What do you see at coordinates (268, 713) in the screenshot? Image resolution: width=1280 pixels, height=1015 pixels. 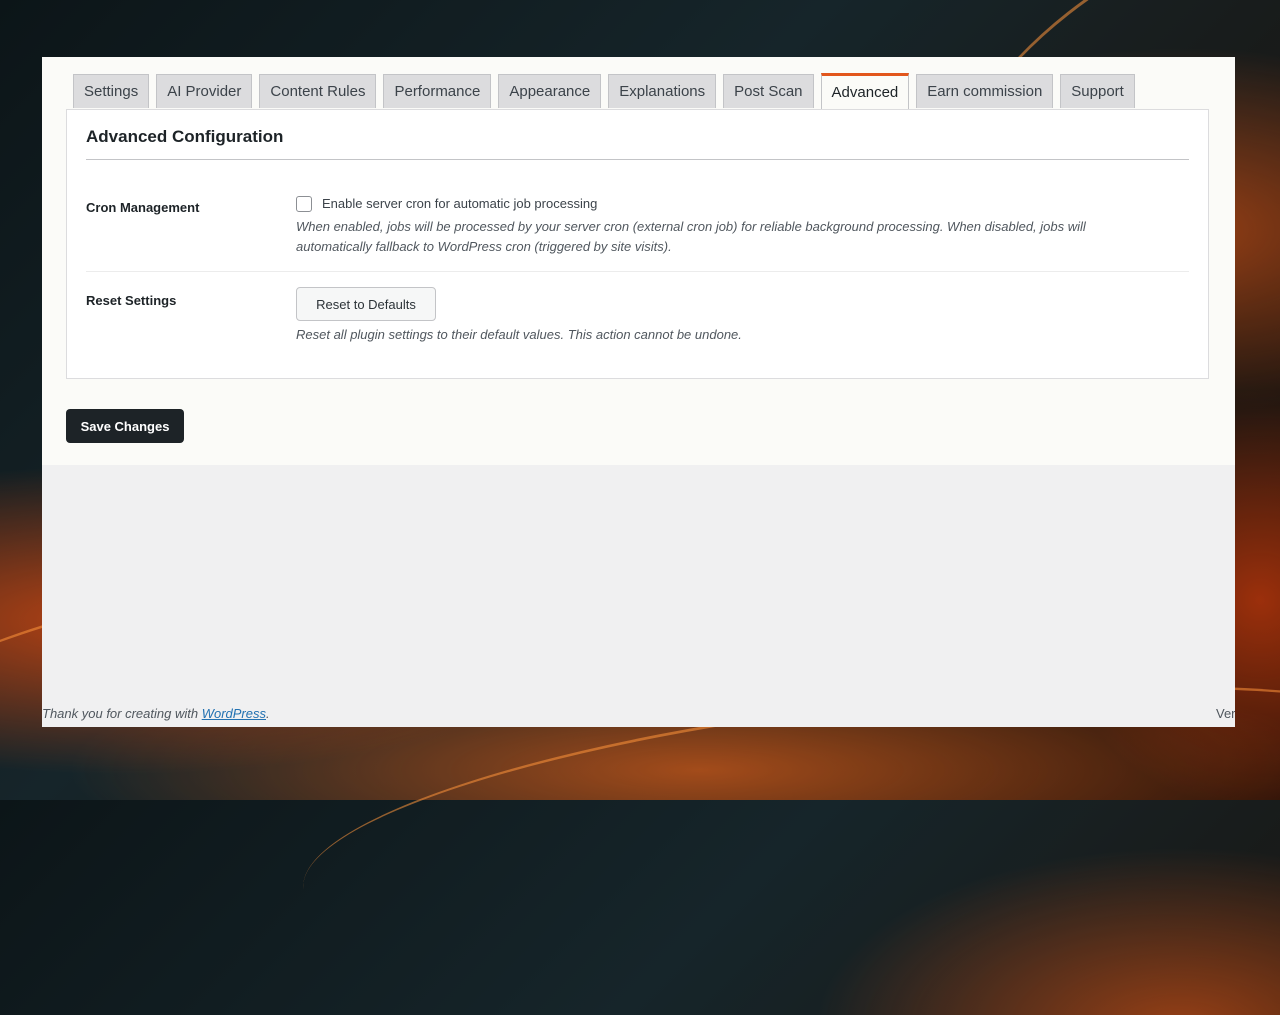 I see `footer-suffix: .` at bounding box center [268, 713].